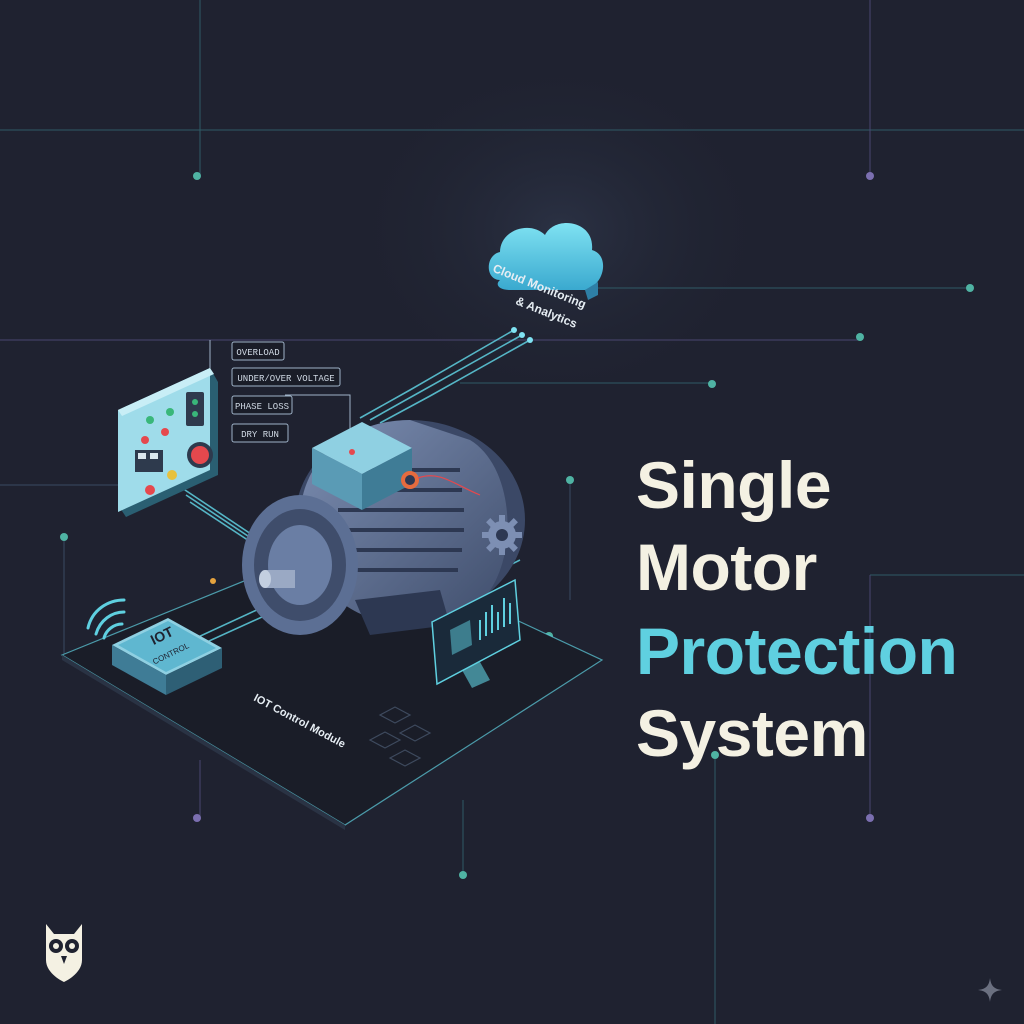 This screenshot has height=1024, width=1024. What do you see at coordinates (797, 651) in the screenshot?
I see `title-line-3: Protection` at bounding box center [797, 651].